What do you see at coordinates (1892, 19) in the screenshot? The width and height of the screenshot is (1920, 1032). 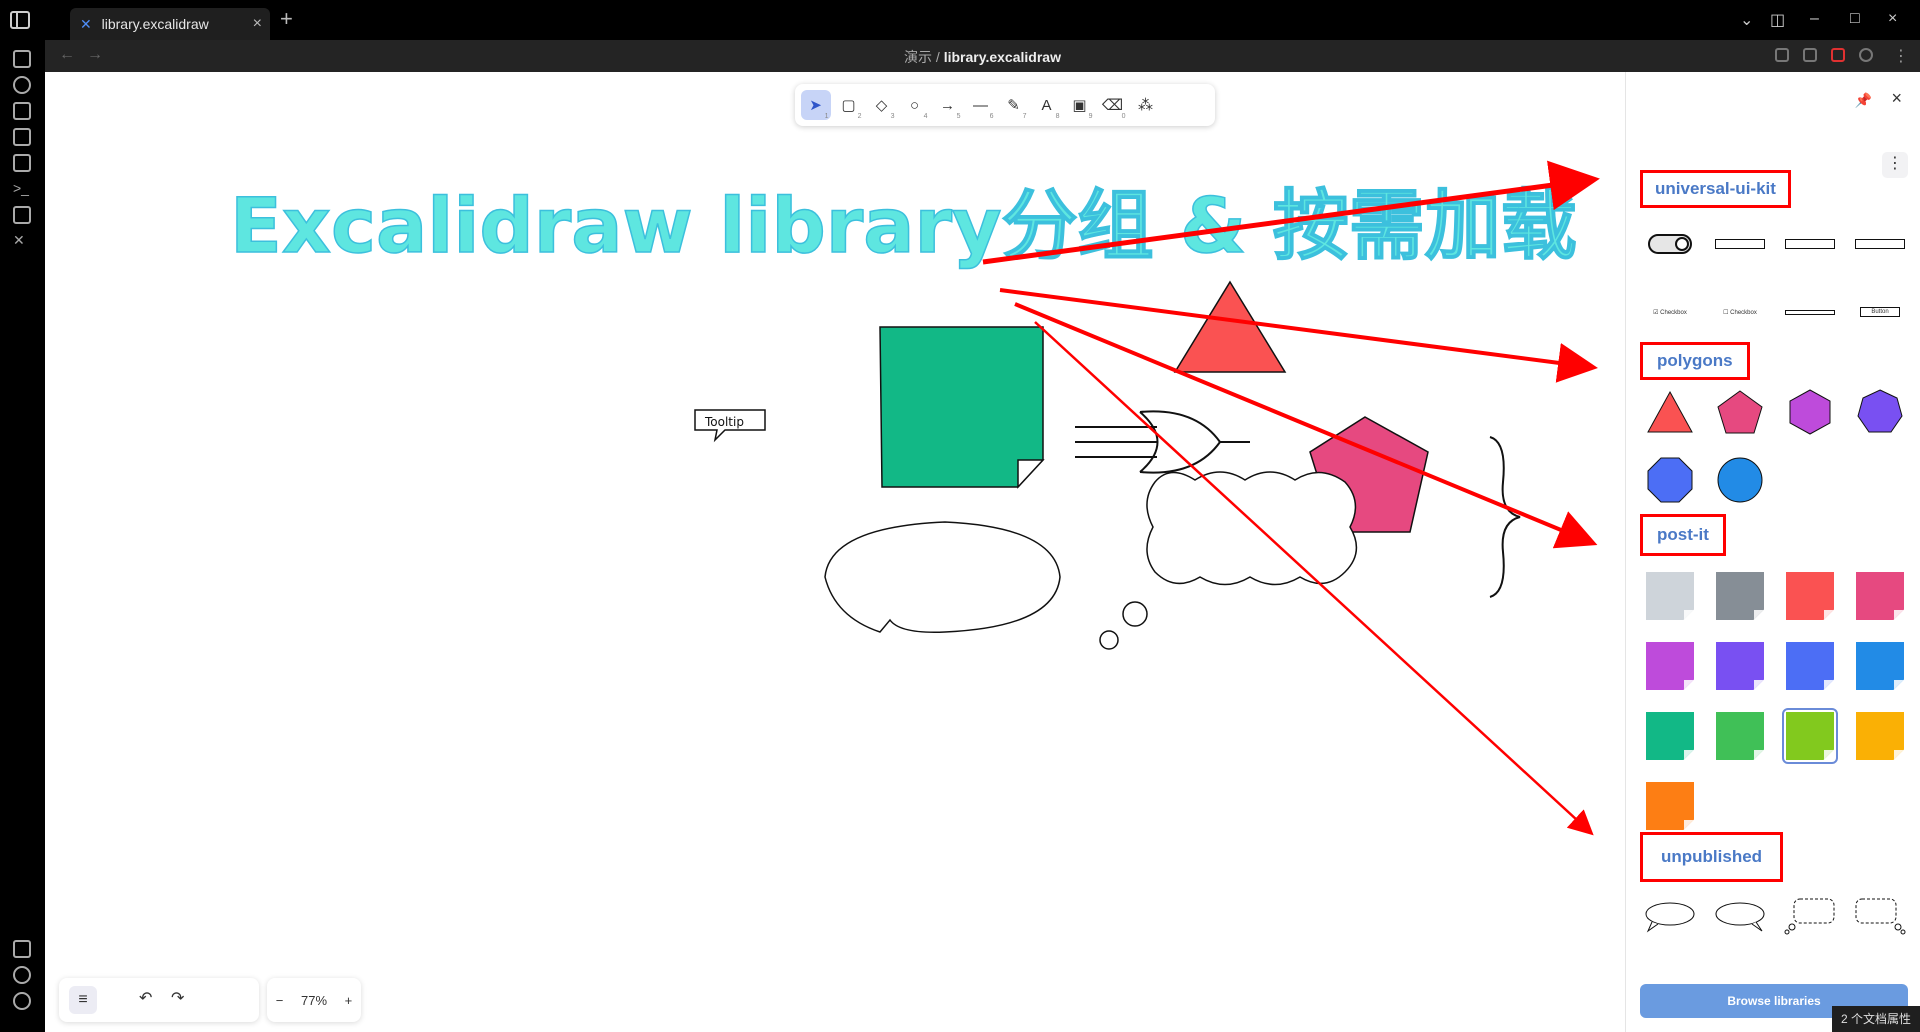 I see `close-window-icon: ×` at bounding box center [1892, 19].